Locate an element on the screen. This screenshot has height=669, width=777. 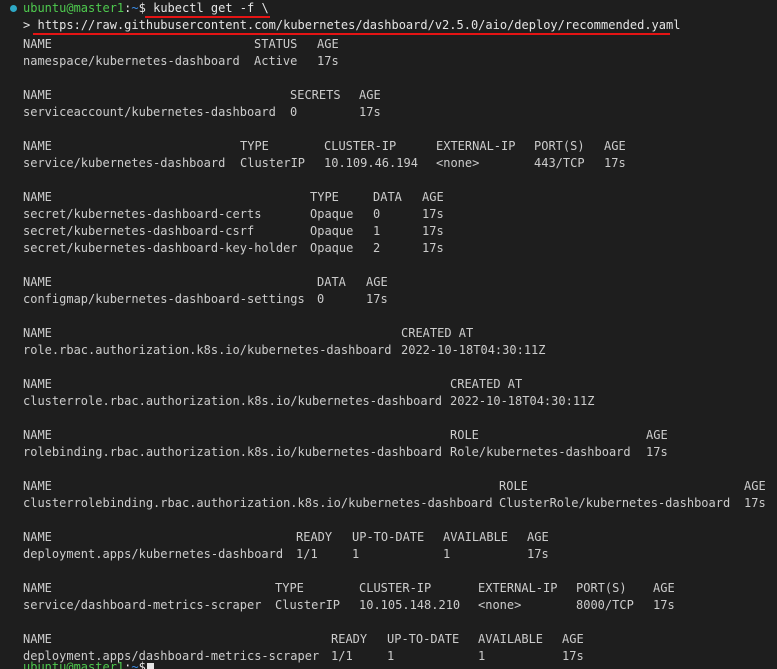
table-cell: 10.105.148.210 is located at coordinates (410, 605).